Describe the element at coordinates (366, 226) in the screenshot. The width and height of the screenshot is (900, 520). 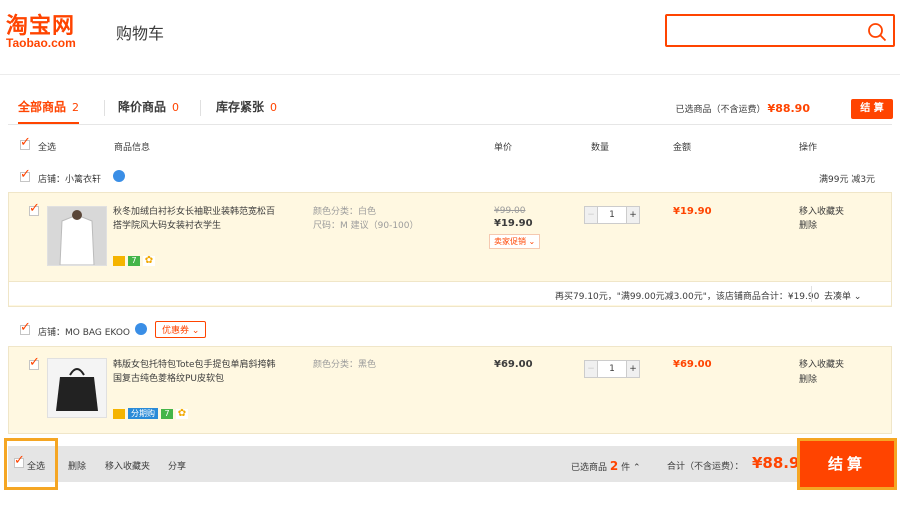
I see `item-size-attr: 尺码：M 建议（90-100）` at that location.